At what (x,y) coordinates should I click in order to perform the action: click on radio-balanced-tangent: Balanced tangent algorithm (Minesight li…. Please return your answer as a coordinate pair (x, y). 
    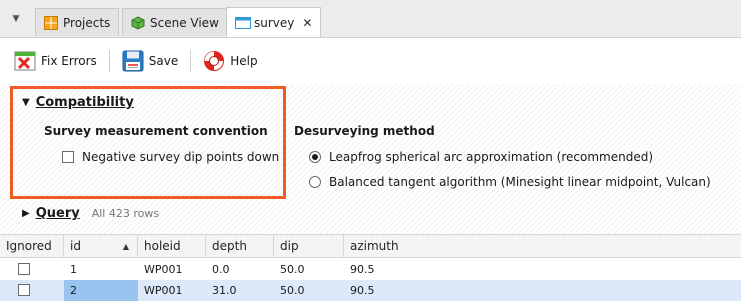
    Looking at the image, I should click on (510, 182).